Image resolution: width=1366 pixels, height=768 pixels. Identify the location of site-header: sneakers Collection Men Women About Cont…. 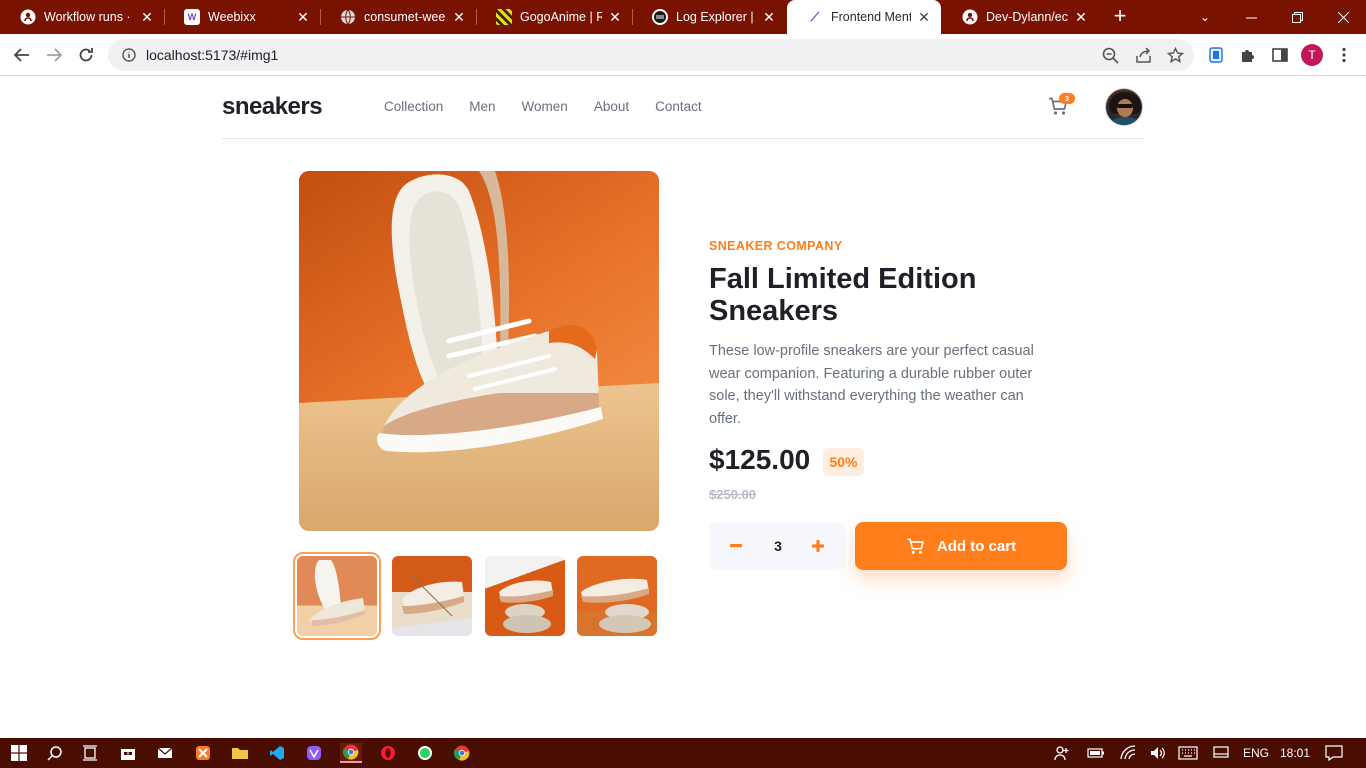
(683, 108).